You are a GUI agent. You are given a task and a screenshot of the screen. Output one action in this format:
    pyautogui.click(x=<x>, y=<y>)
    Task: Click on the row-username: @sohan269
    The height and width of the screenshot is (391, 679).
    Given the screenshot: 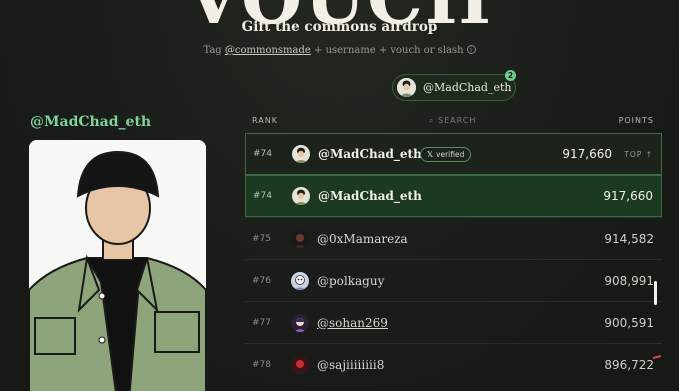 What is the action you would take?
    pyautogui.click(x=352, y=323)
    